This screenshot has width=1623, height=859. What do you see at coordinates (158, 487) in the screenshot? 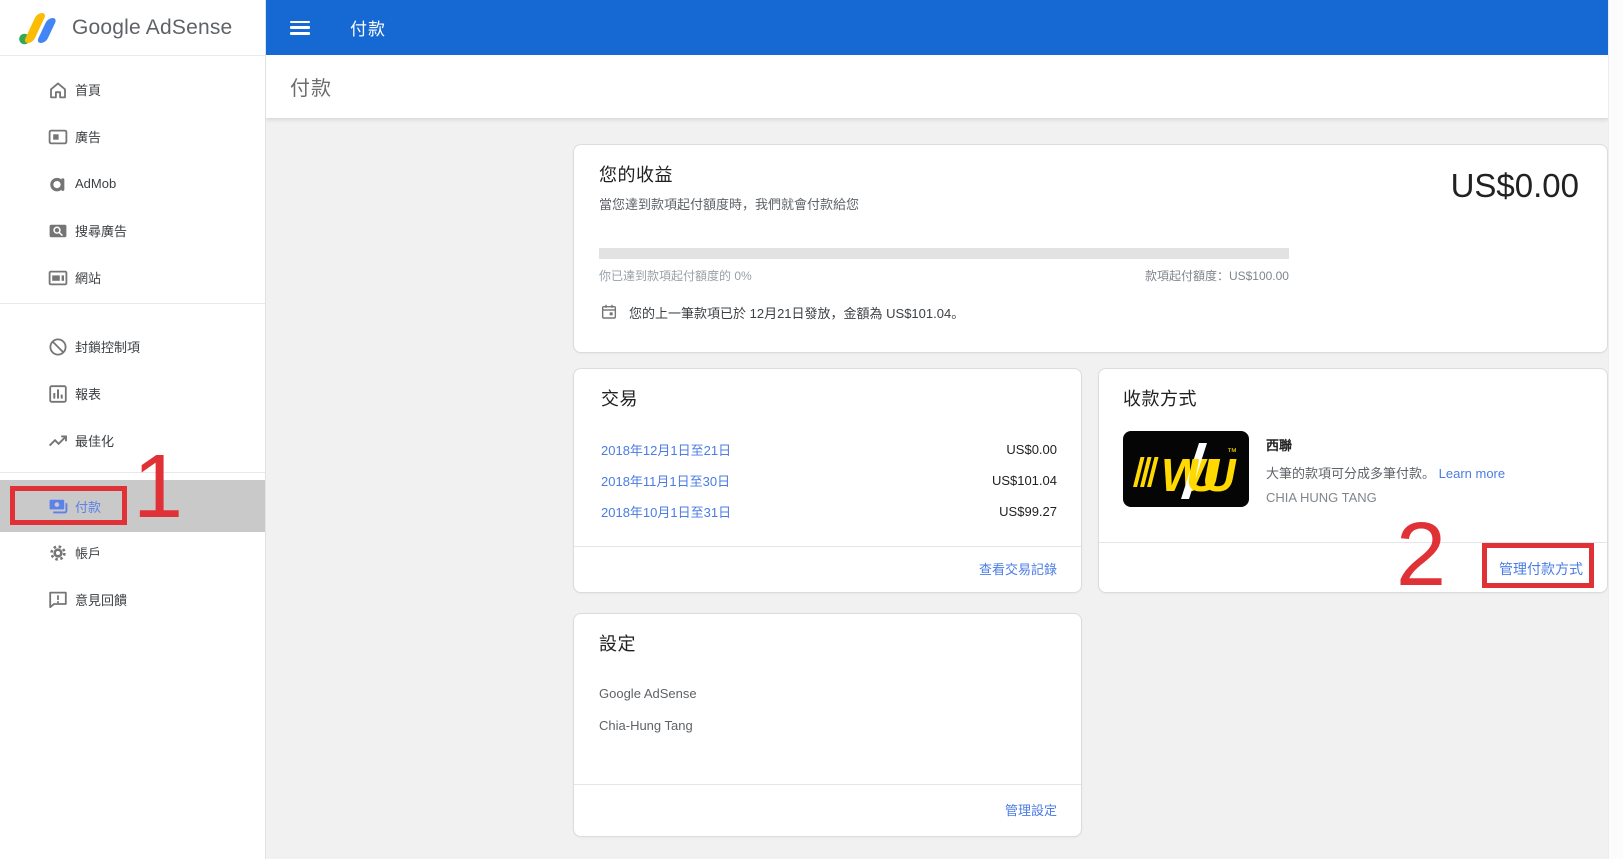
I see `annotation-step1-number: 1` at bounding box center [158, 487].